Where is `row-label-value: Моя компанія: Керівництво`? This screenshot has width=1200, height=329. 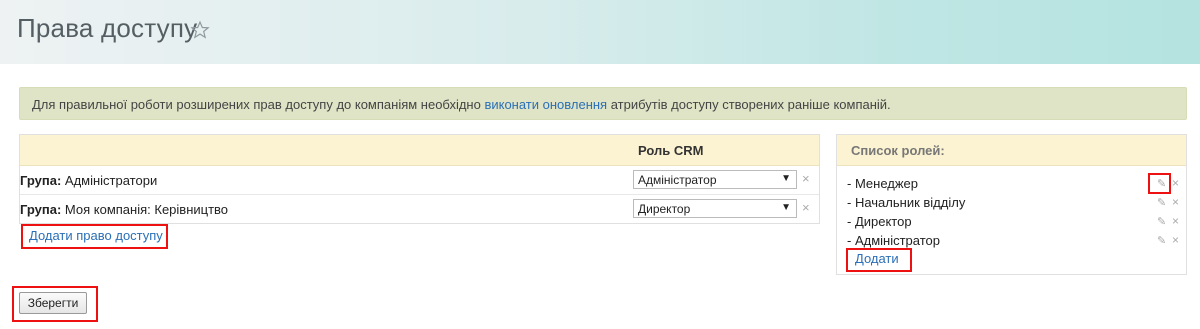 row-label-value: Моя компанія: Керівництво is located at coordinates (145, 209).